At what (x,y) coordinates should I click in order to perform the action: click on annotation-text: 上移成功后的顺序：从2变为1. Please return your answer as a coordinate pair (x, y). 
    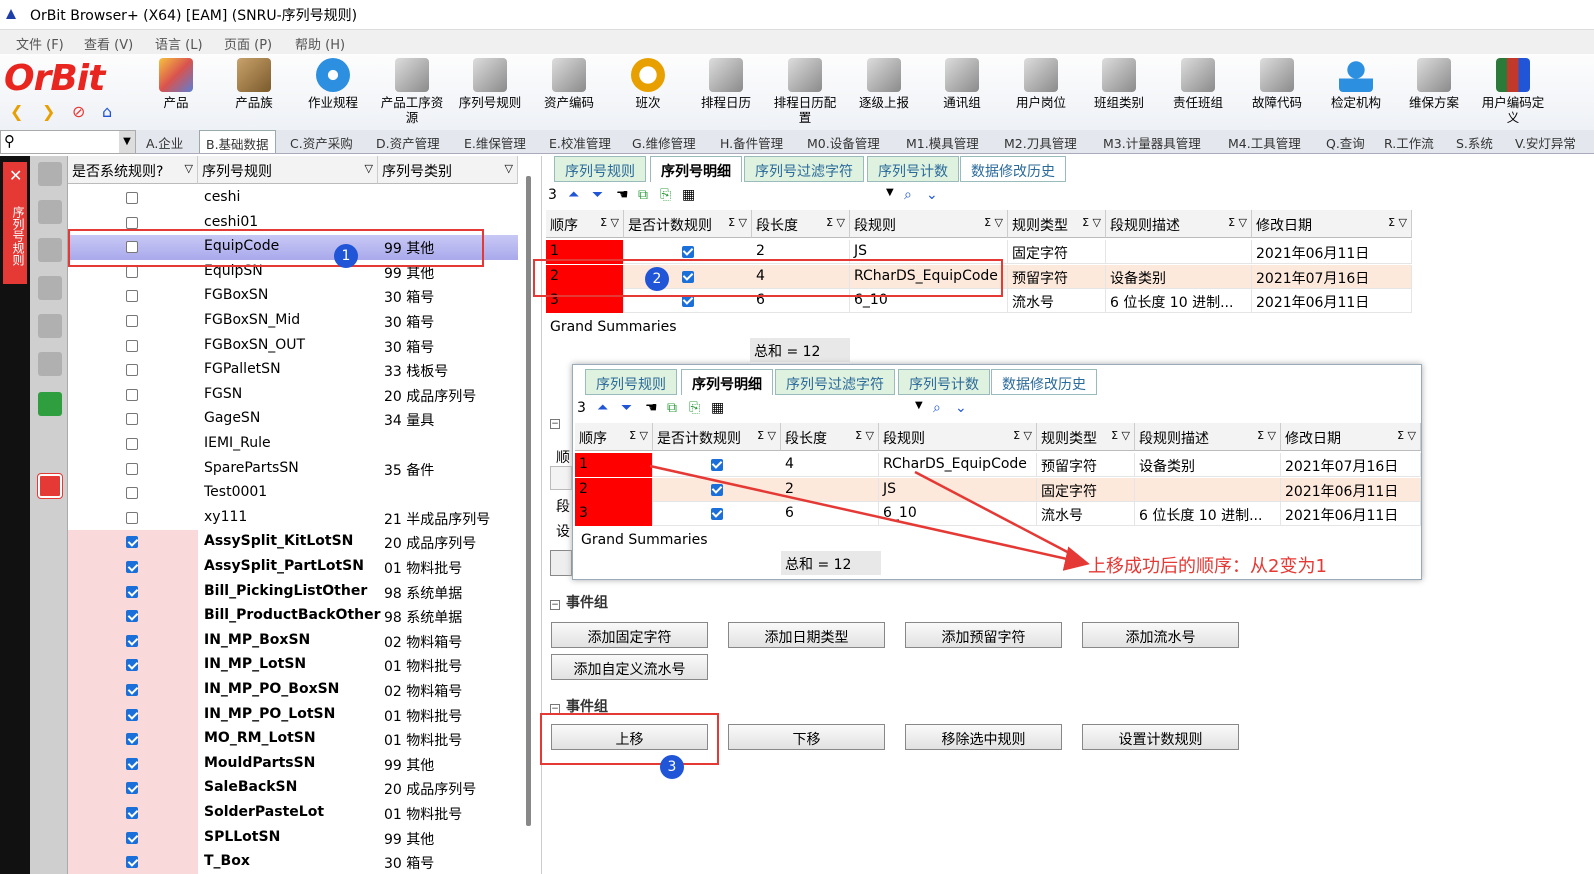
    Looking at the image, I should click on (1207, 566).